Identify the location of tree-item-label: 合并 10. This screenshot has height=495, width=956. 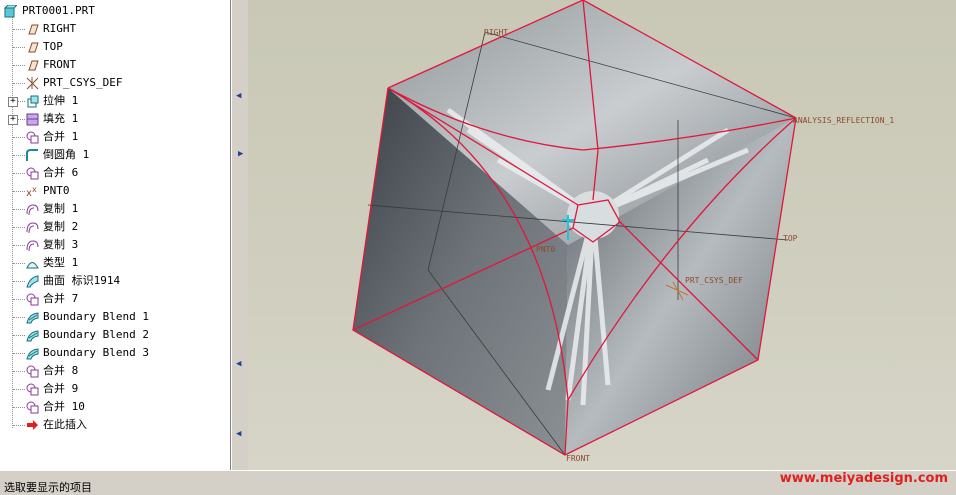
(64, 406).